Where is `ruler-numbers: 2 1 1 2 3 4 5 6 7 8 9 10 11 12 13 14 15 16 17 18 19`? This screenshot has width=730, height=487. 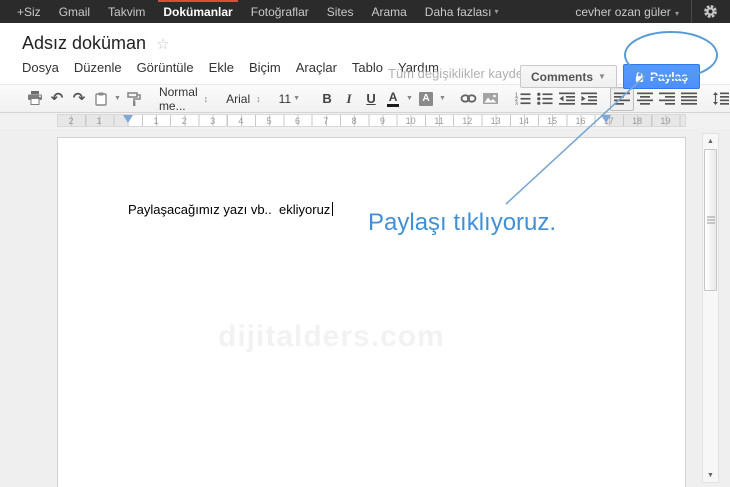
ruler-numbers: 2 1 1 2 3 4 5 6 7 8 9 10 11 12 13 14 15 16 17 18 19 is located at coordinates (371, 120).